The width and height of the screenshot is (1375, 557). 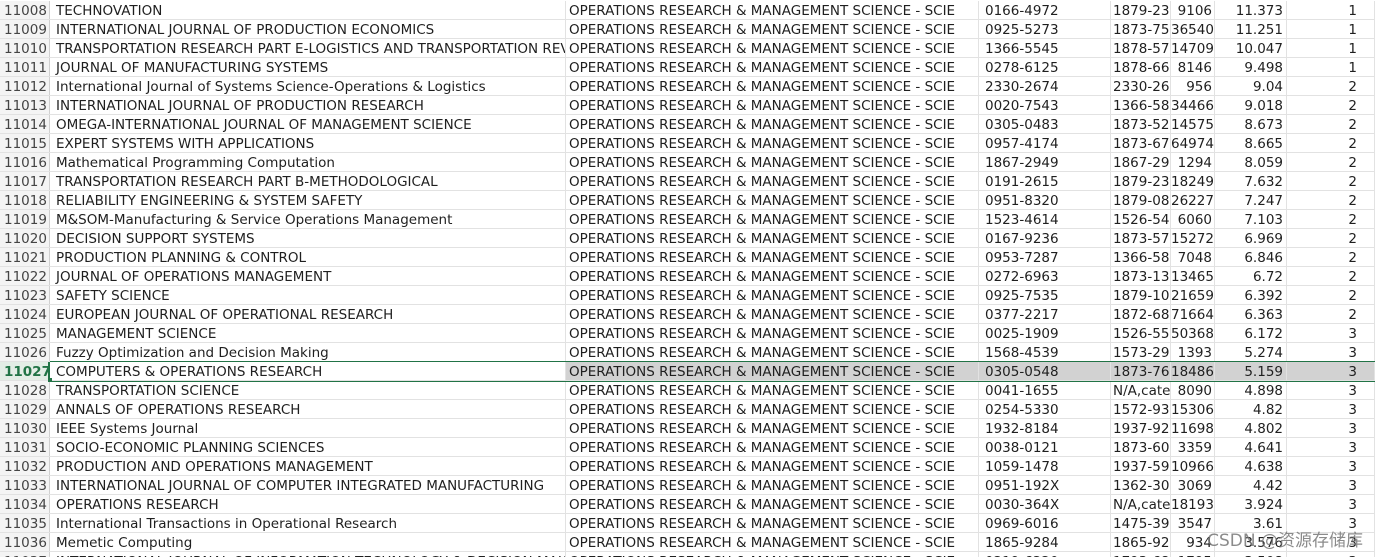 I want to click on cell-eissn: 1878-57, so click(x=1141, y=48).